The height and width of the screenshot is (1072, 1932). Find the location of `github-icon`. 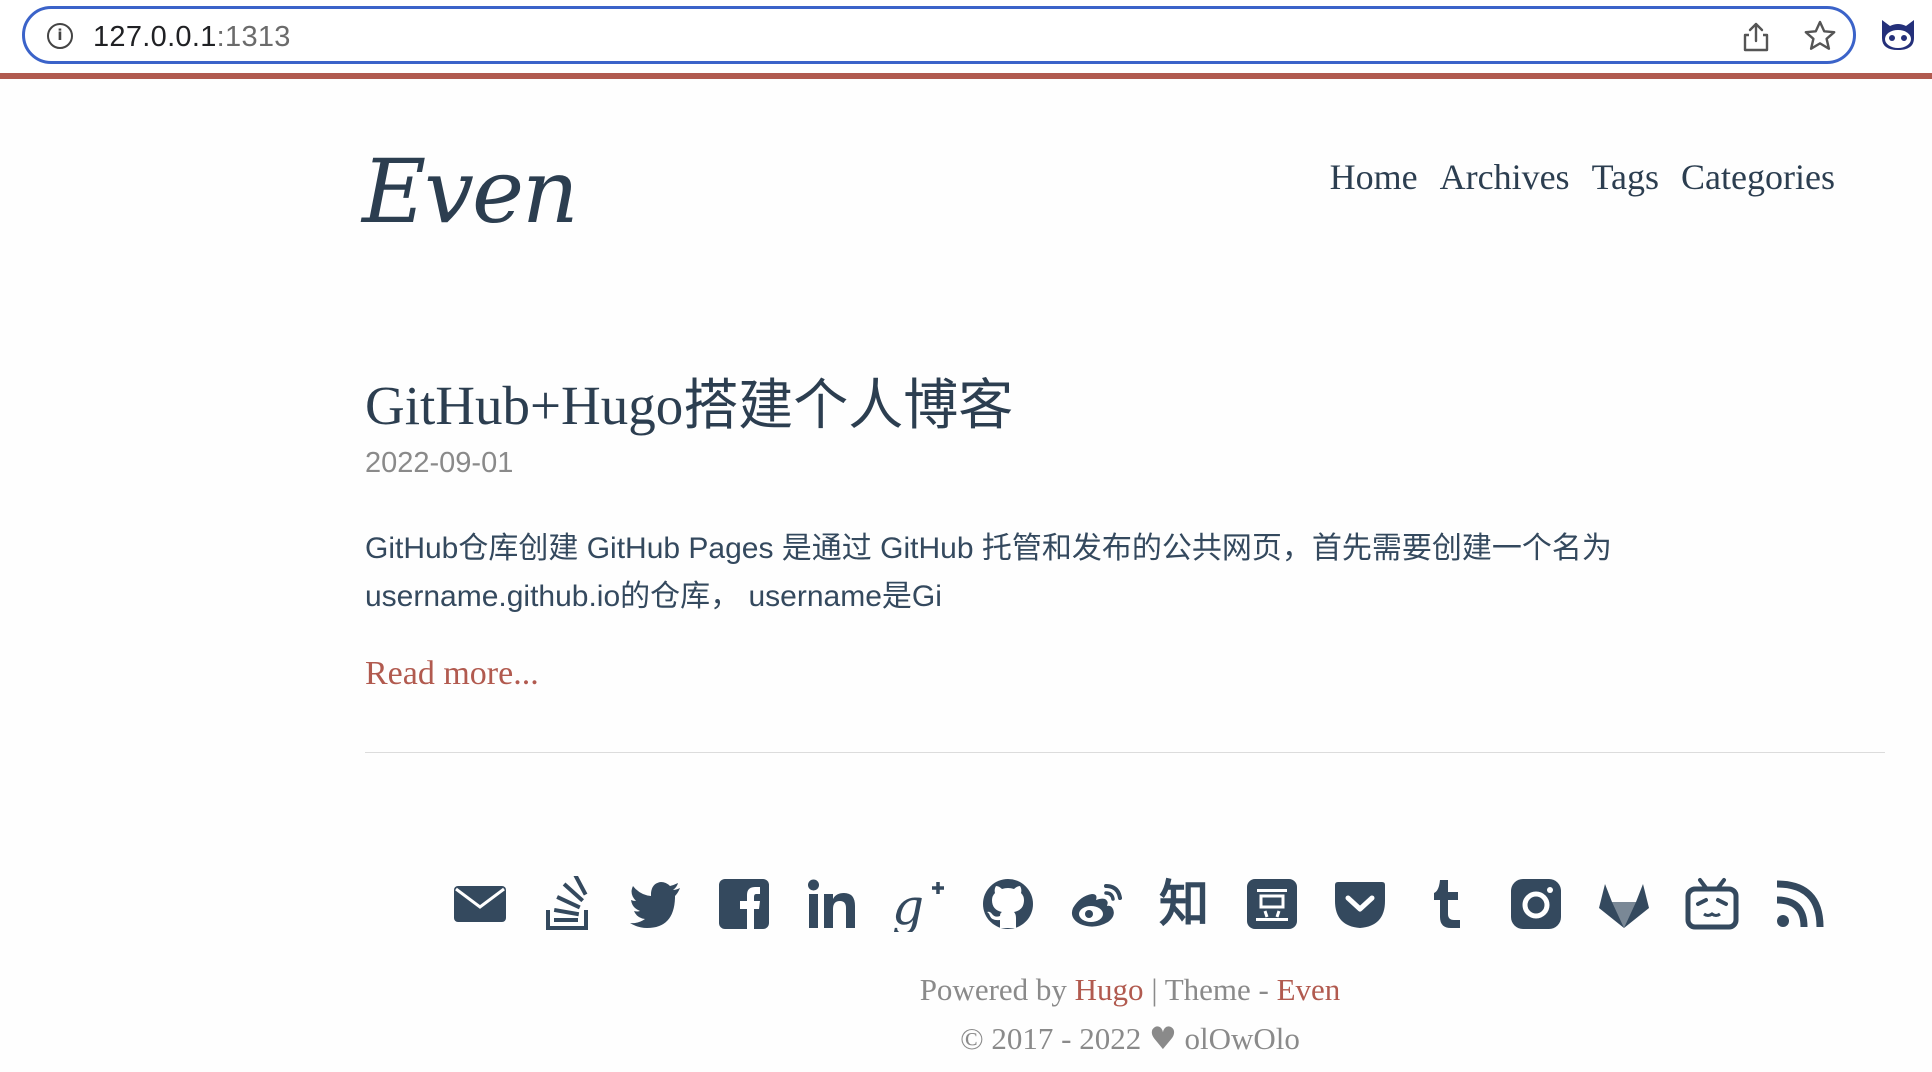

github-icon is located at coordinates (1008, 904).